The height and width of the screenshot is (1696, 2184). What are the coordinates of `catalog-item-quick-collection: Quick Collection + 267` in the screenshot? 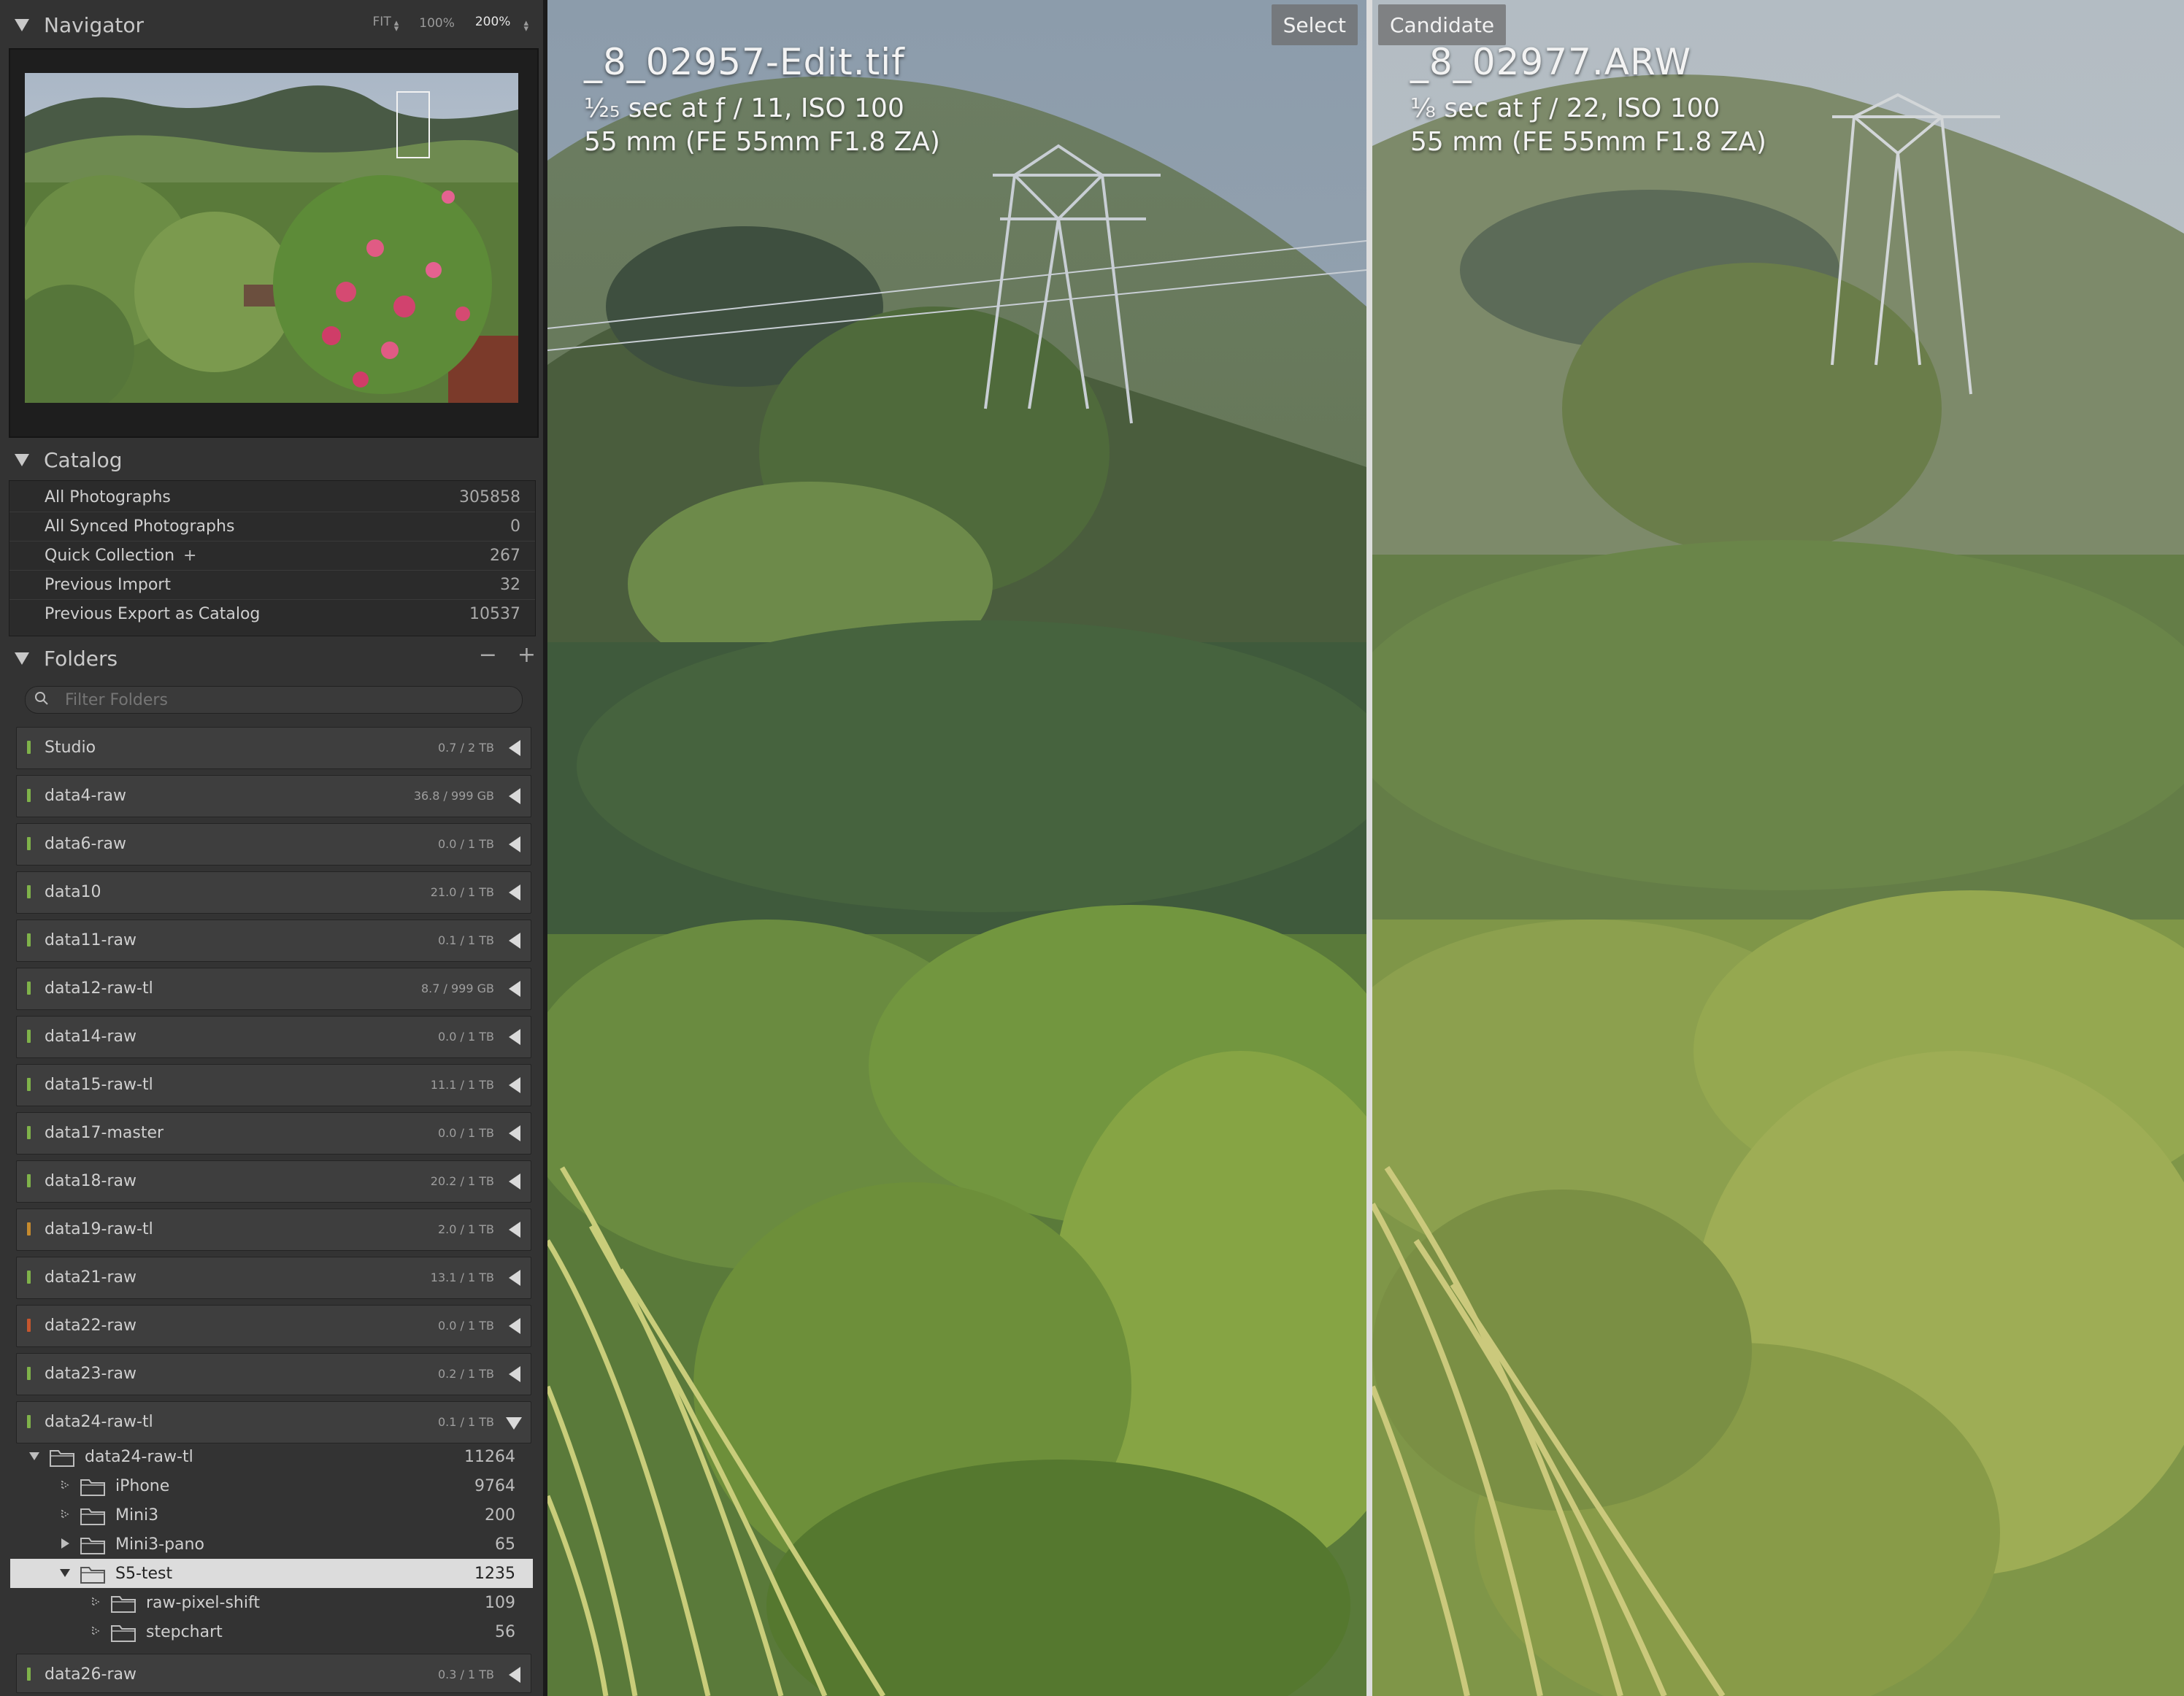 It's located at (272, 556).